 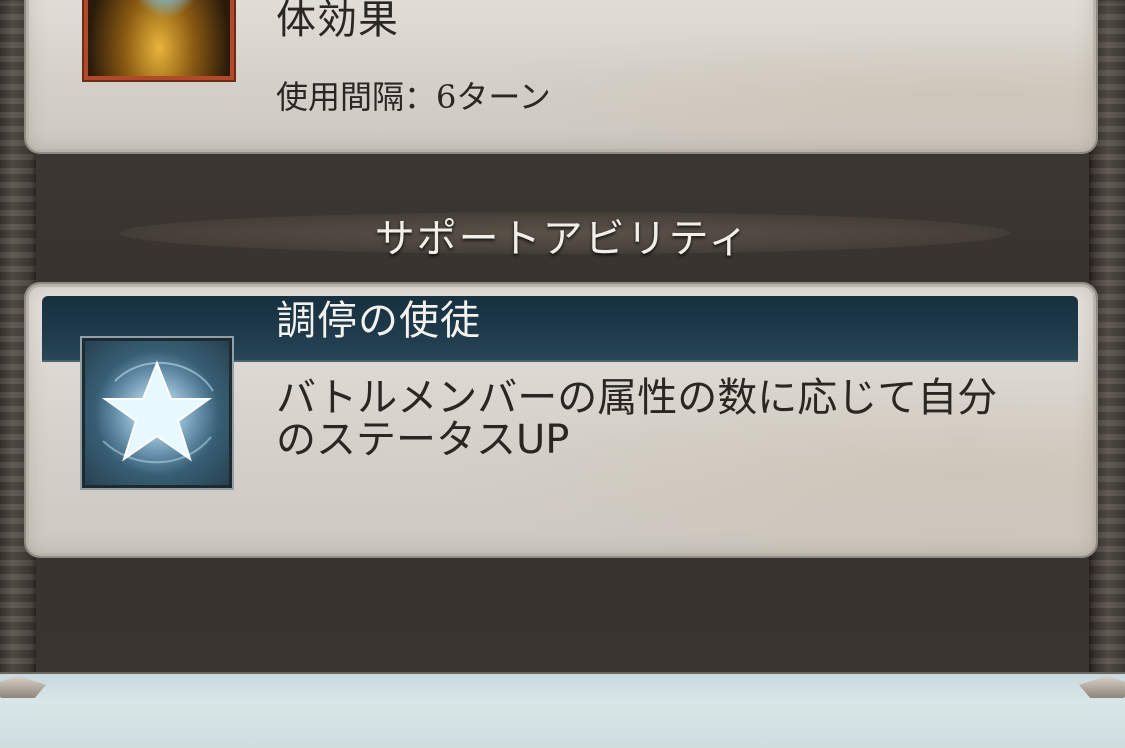 I want to click on star-icon-graphic, so click(x=157, y=413).